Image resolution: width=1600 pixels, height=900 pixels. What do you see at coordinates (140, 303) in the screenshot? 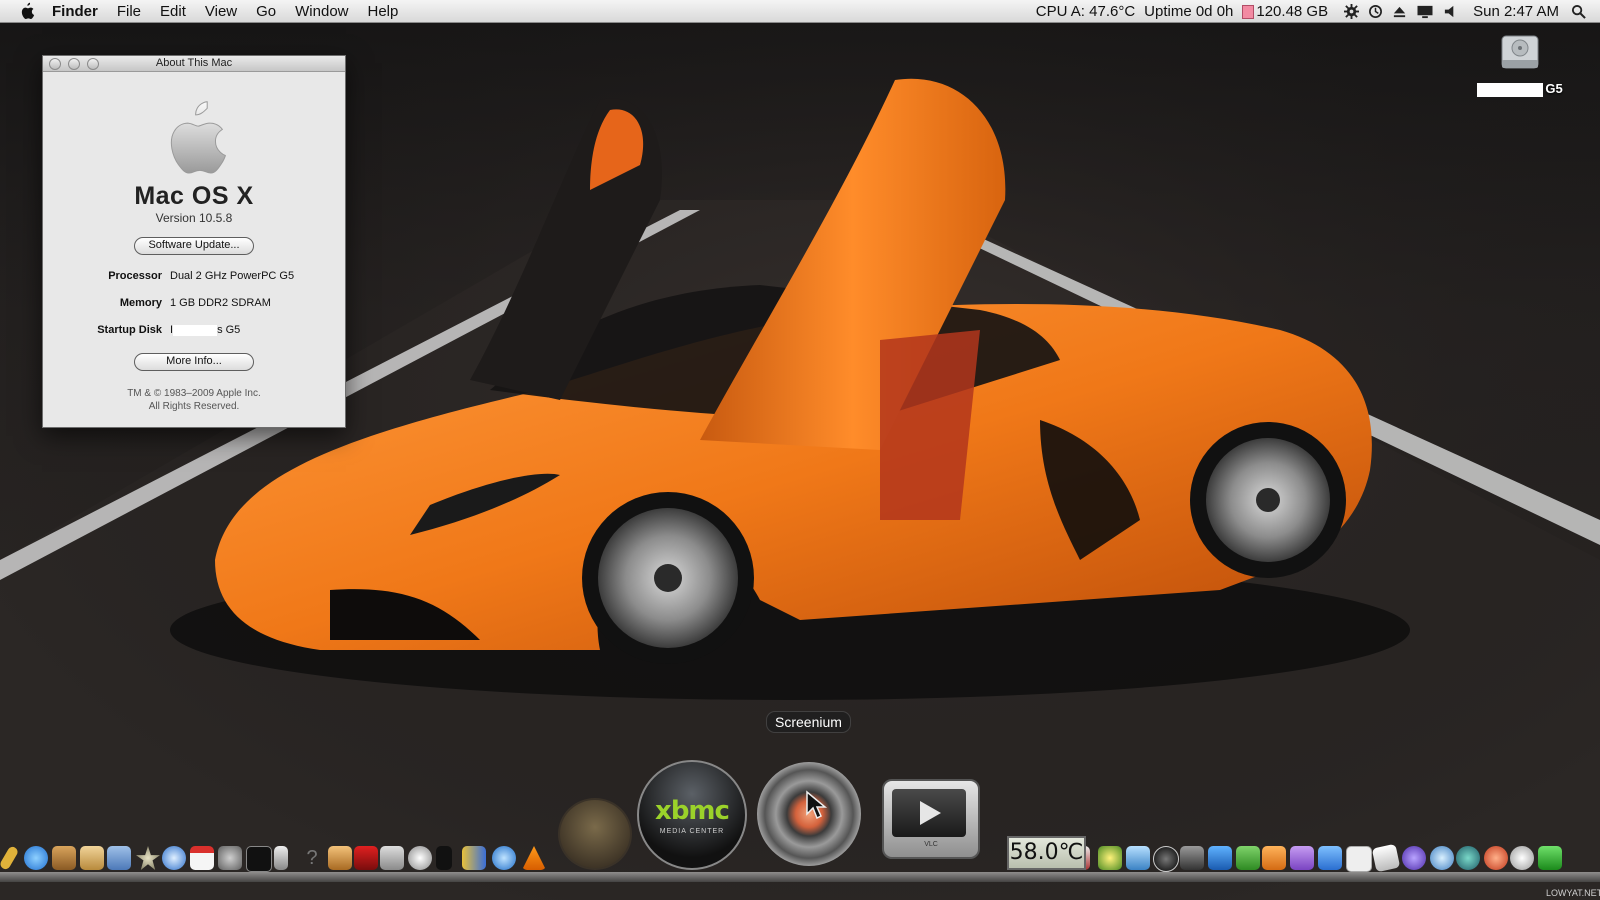
I see `memory-label: Memory` at bounding box center [140, 303].